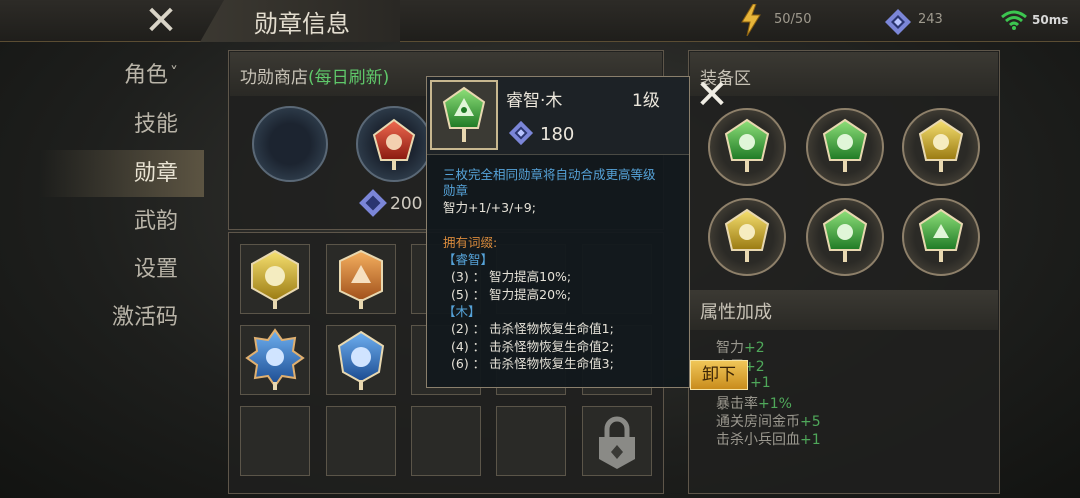 This screenshot has width=1080, height=498. I want to click on sidebar-item-activation-code: 激活码, so click(122, 317).